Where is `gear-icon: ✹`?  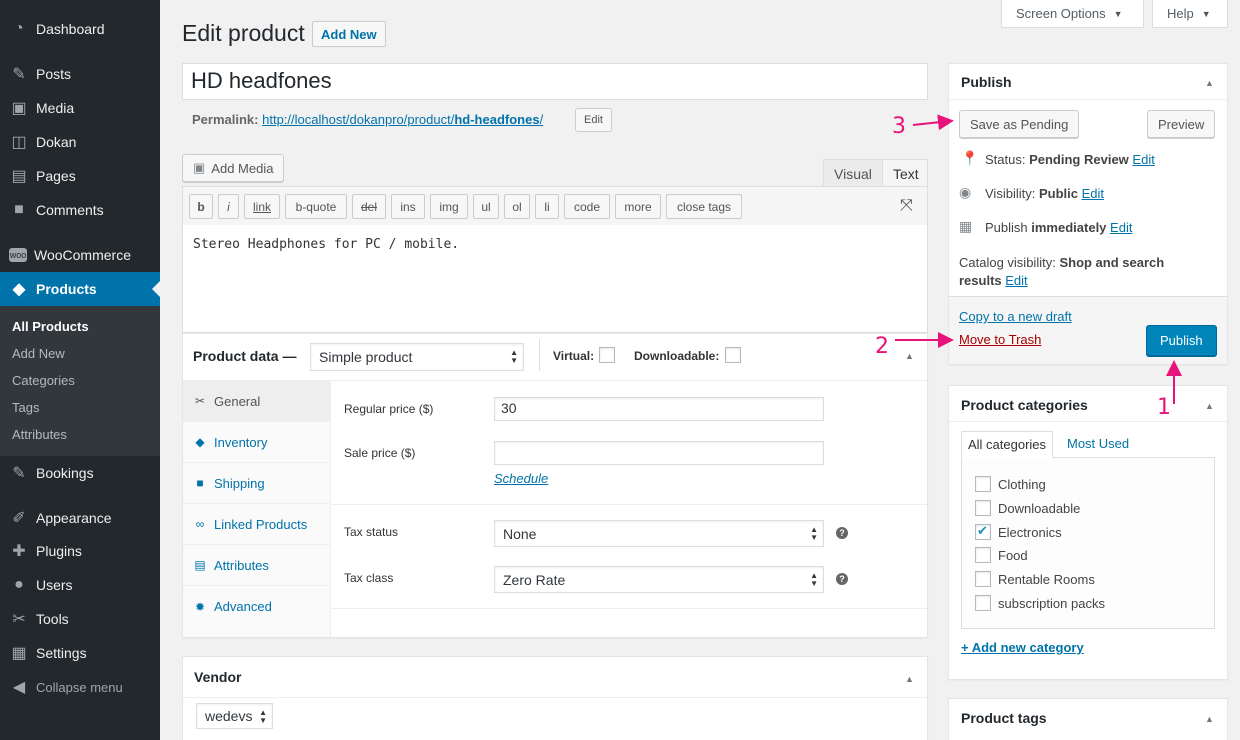
gear-icon: ✹ is located at coordinates (200, 606).